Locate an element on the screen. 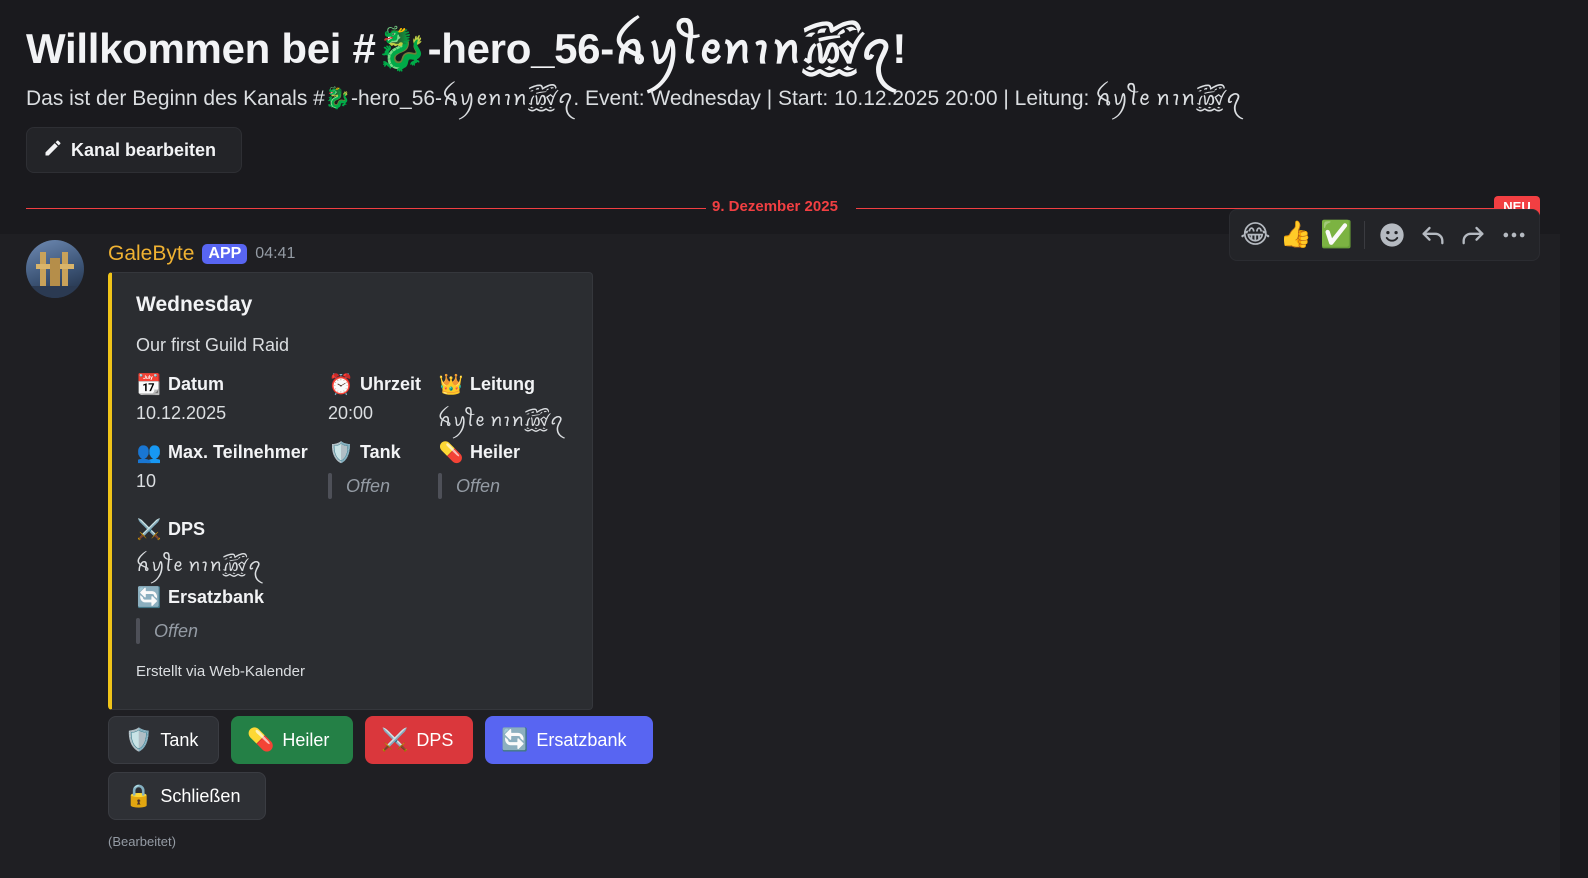  edit-channel-label: Kanal bearbeiten is located at coordinates (144, 149).